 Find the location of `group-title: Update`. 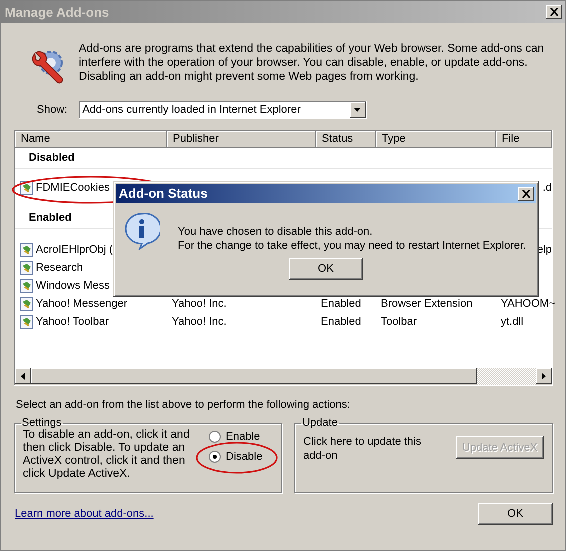

group-title: Update is located at coordinates (320, 423).